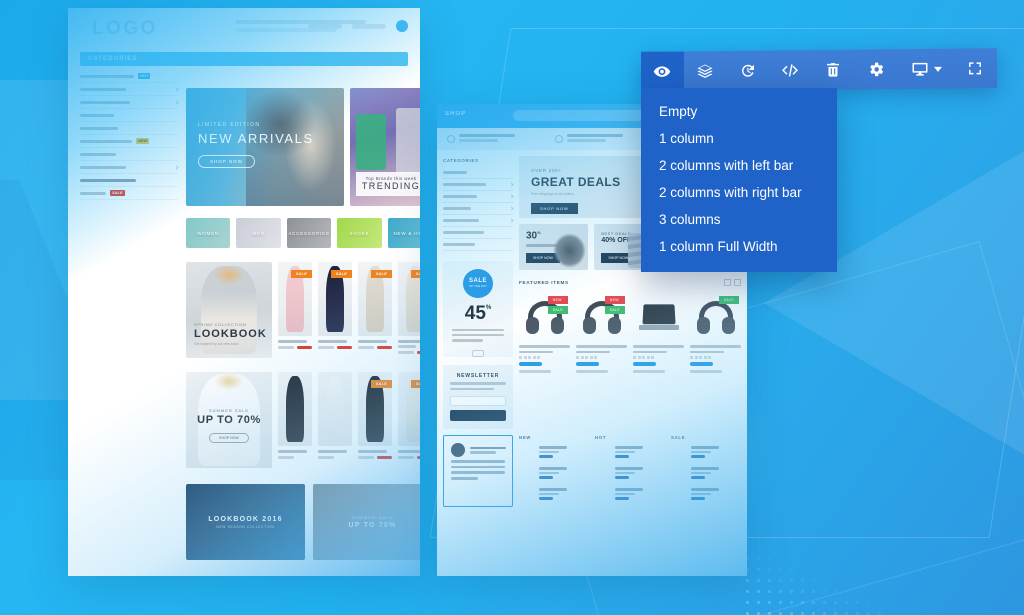  Describe the element at coordinates (678, 438) in the screenshot. I see `column-header: SALE` at that location.